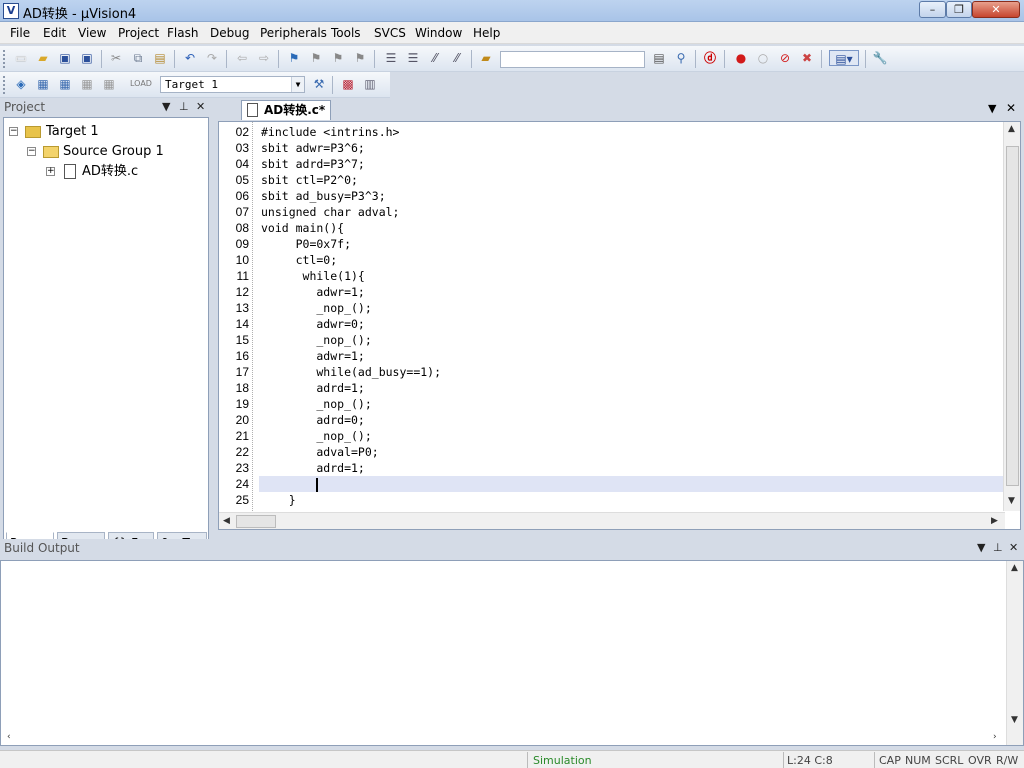  Describe the element at coordinates (50, 171) in the screenshot. I see `expand-icon: +` at that location.